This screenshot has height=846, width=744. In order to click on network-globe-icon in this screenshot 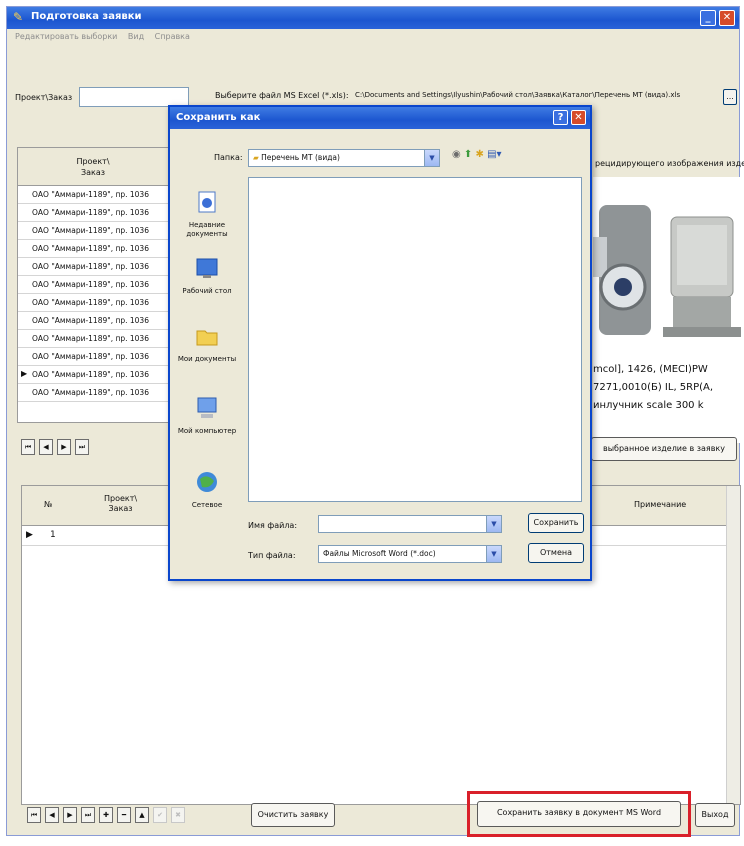, I will do `click(207, 482)`.